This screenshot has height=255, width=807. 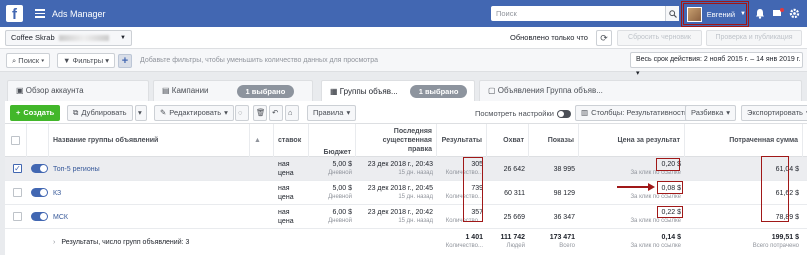 I want to click on totals-impressions-sub: Всего, so click(x=567, y=246).